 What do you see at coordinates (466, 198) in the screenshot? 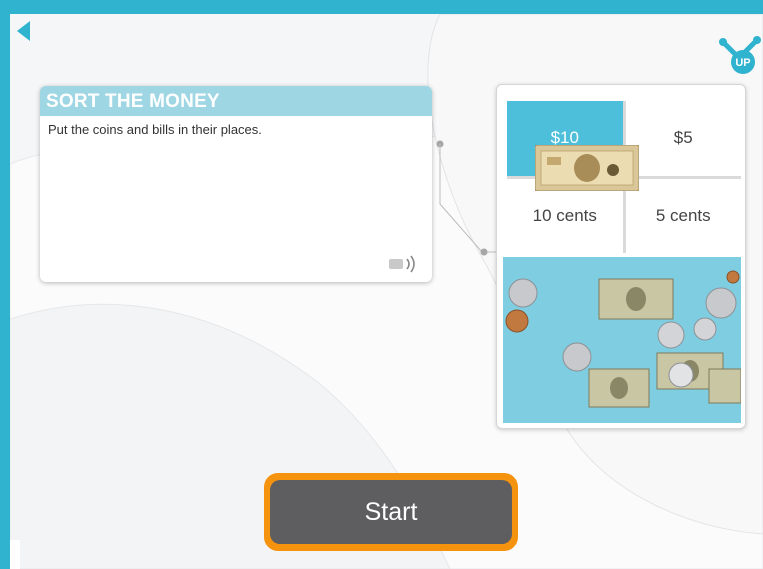
I see `card-connector` at bounding box center [466, 198].